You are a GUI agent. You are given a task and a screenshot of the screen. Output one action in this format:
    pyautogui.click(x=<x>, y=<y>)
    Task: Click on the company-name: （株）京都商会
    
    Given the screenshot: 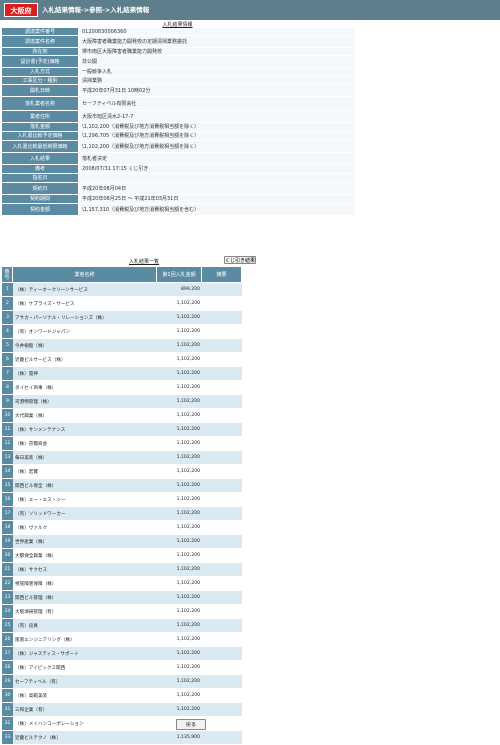 What is the action you would take?
    pyautogui.click(x=85, y=443)
    